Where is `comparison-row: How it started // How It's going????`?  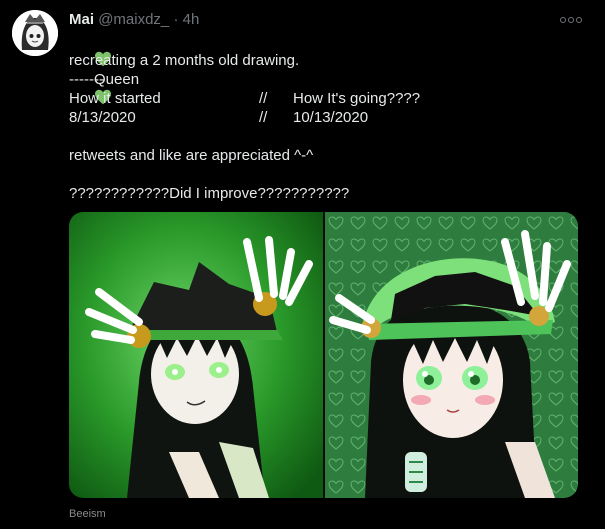
comparison-row: How it started // How It's going???? is located at coordinates (244, 98).